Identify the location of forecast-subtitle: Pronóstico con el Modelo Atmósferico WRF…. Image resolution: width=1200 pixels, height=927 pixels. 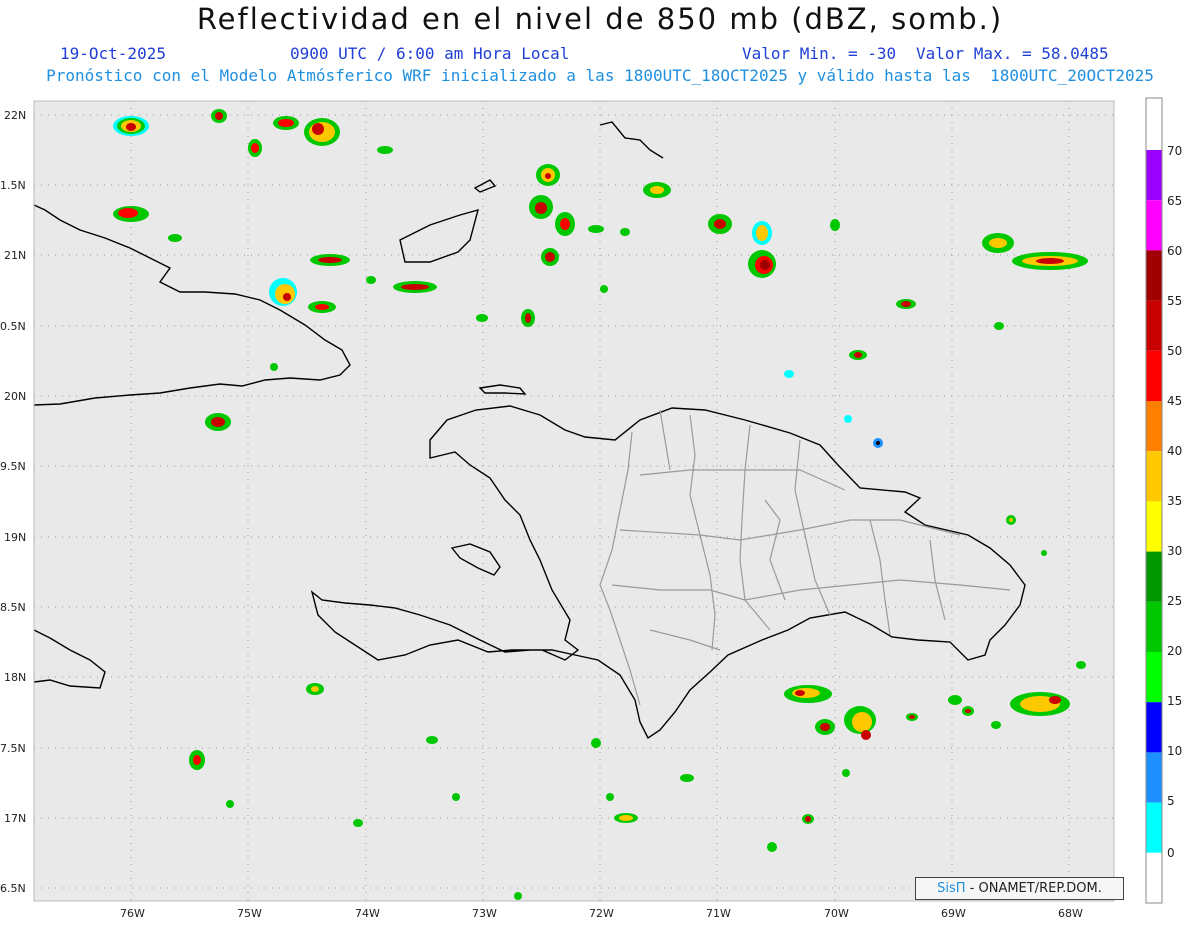
(600, 75).